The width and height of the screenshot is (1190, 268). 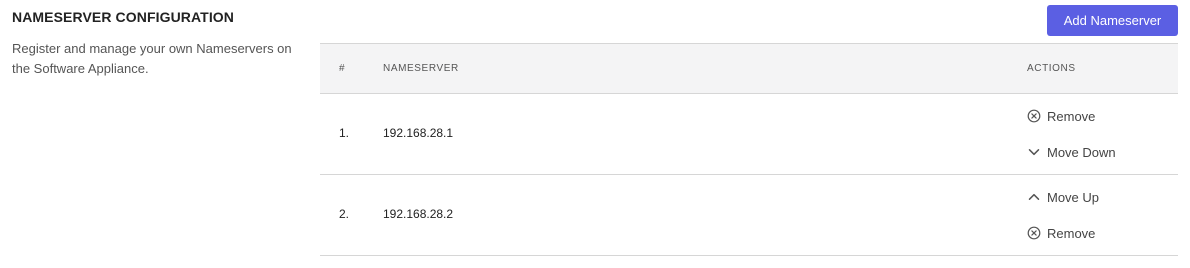 I want to click on row-actions: Remove Move Down, so click(x=1071, y=134).